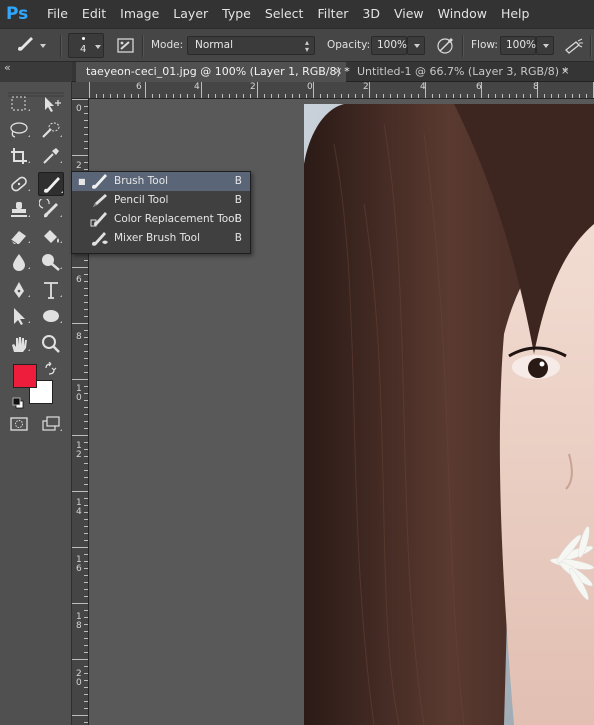 The image size is (594, 725). What do you see at coordinates (19, 236) in the screenshot?
I see `eraser-tool-icon` at bounding box center [19, 236].